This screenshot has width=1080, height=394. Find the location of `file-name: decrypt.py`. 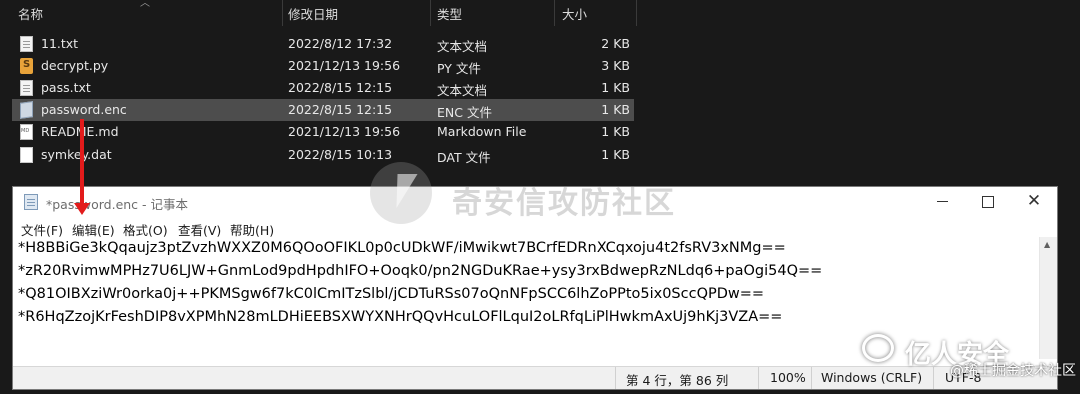

file-name: decrypt.py is located at coordinates (75, 65).